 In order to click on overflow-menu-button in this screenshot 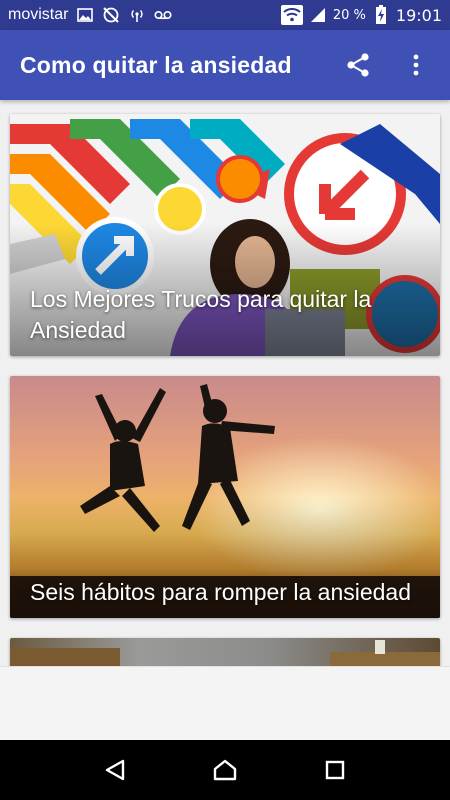, I will do `click(416, 65)`.